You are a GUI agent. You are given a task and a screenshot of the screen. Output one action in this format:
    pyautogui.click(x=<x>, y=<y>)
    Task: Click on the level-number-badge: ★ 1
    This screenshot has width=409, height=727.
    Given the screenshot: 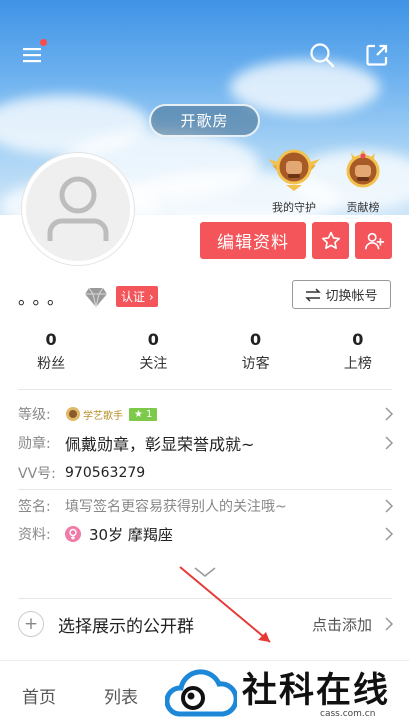 What is the action you would take?
    pyautogui.click(x=143, y=414)
    